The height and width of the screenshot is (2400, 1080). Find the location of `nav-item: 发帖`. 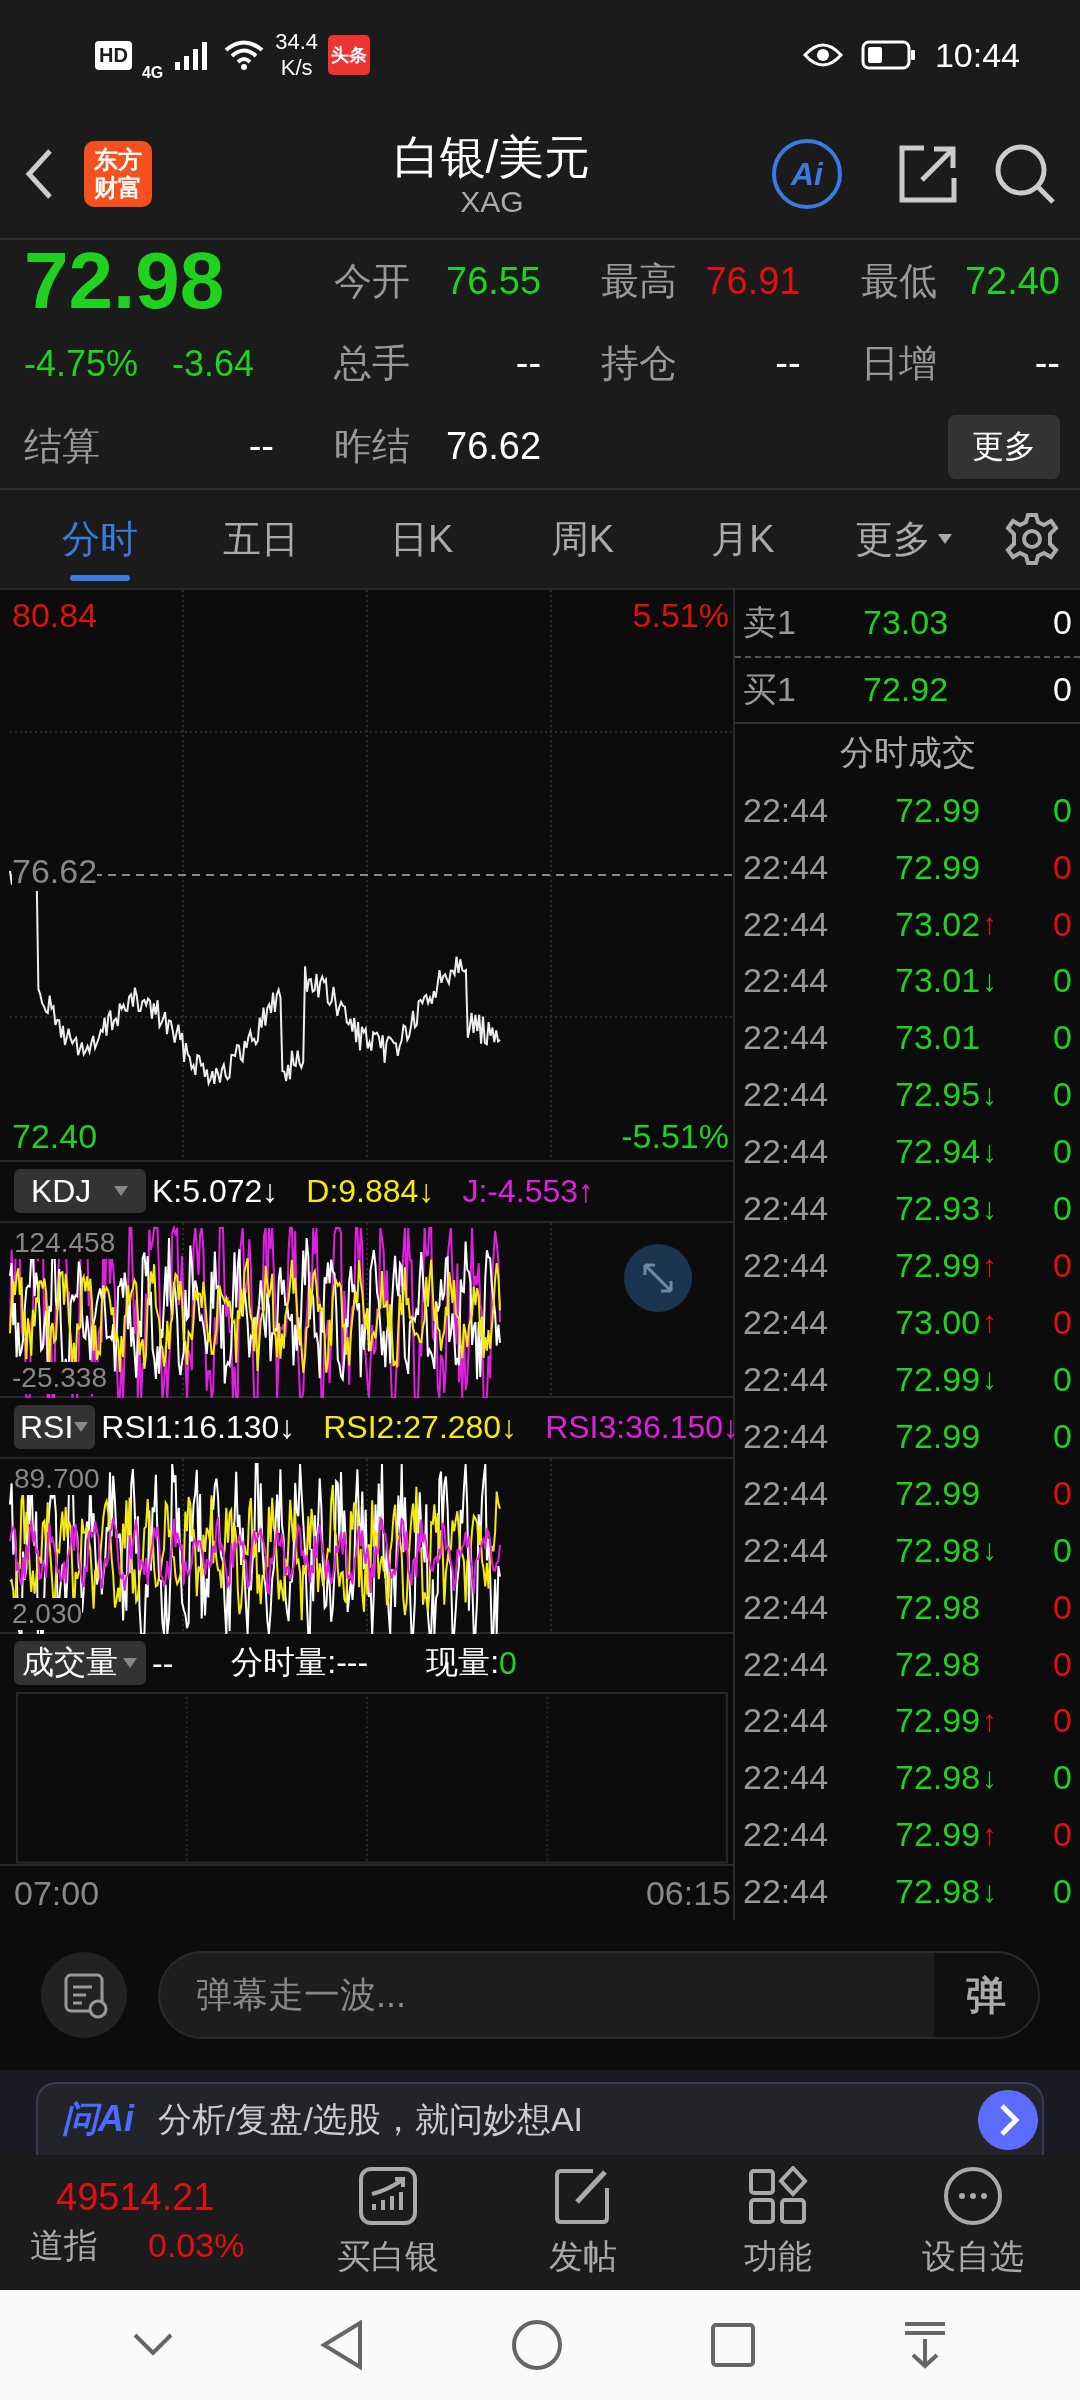

nav-item: 发帖 is located at coordinates (582, 2222).